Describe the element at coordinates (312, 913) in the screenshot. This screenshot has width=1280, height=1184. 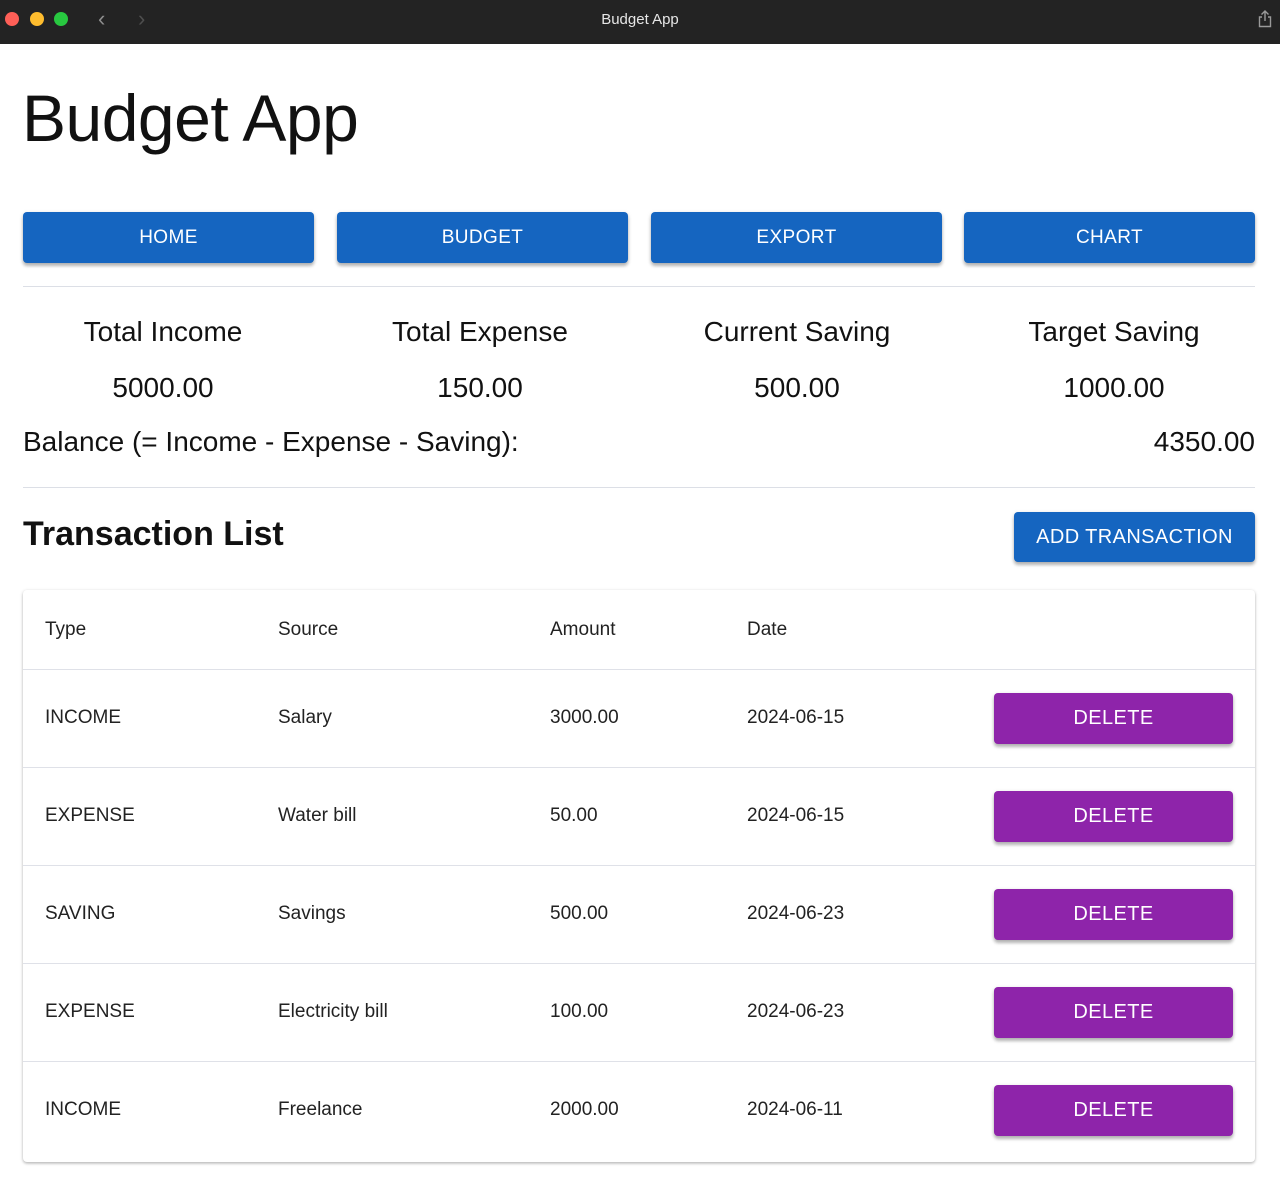
I see `cell-source: Savings` at that location.